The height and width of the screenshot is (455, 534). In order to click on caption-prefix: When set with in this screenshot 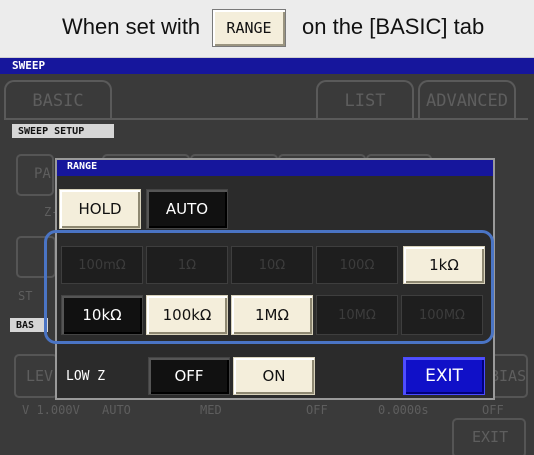, I will do `click(131, 26)`.